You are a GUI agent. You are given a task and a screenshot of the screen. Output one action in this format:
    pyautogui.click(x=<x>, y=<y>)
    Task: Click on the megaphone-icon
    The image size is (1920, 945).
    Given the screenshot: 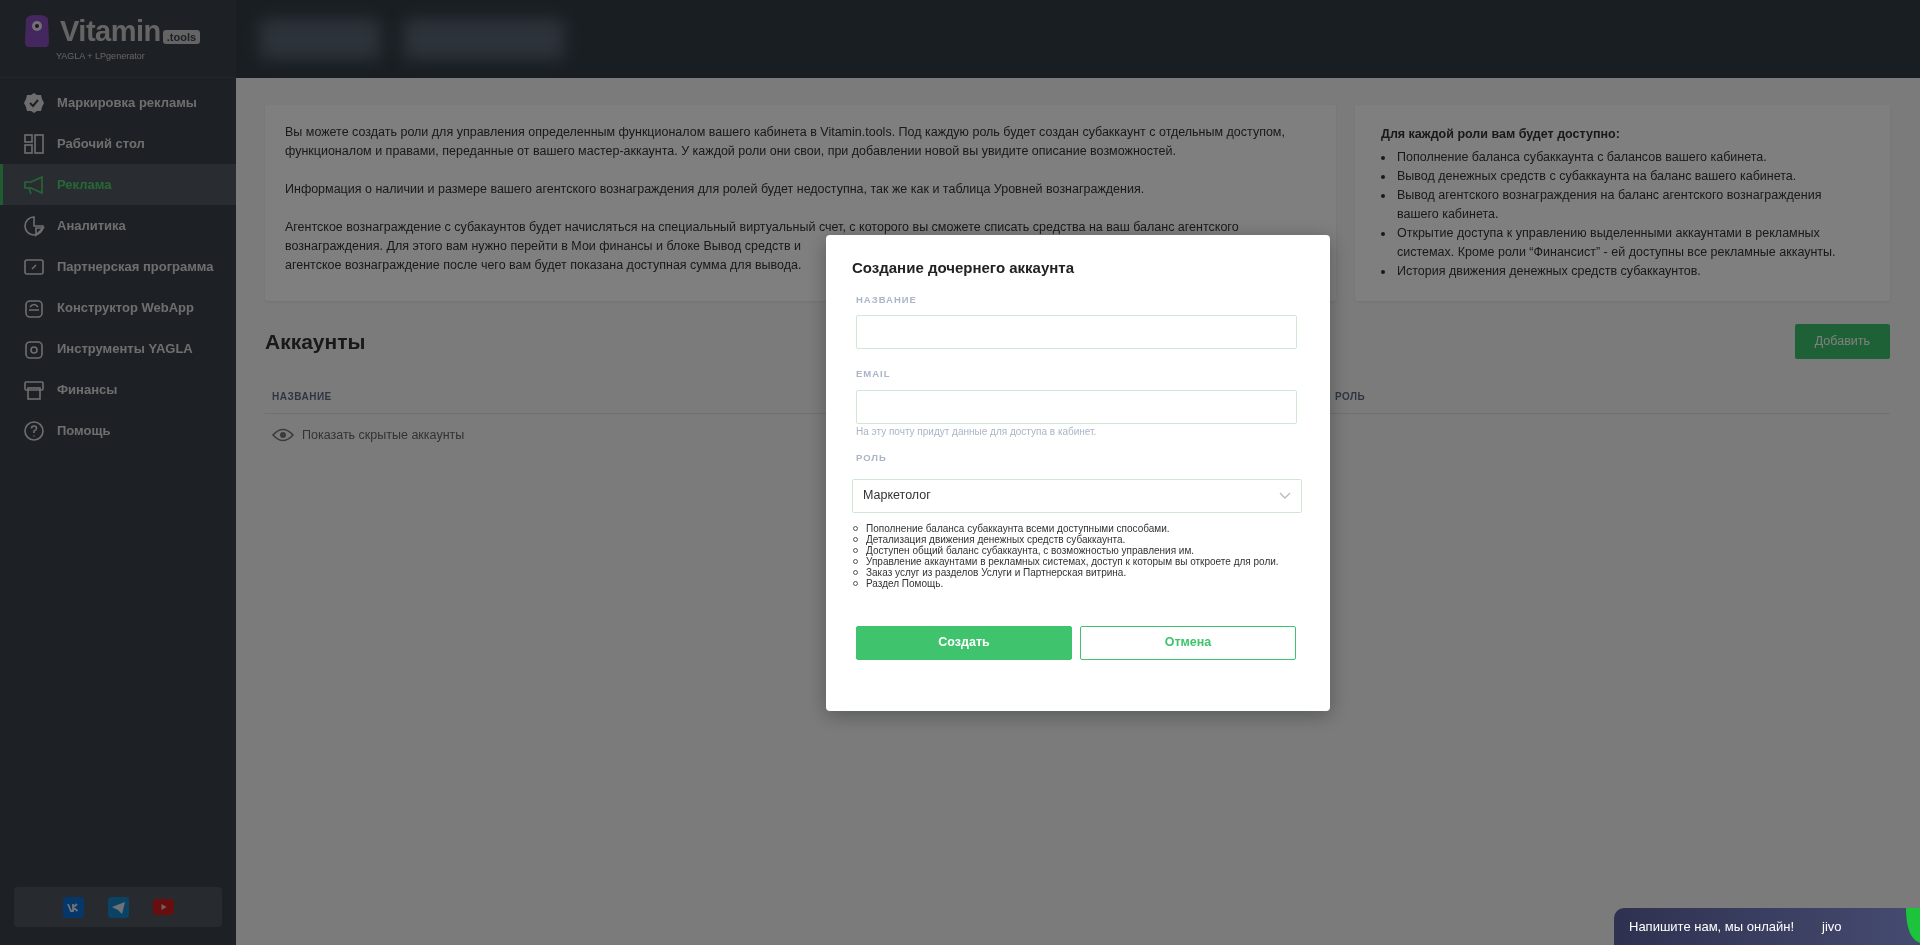 What is the action you would take?
    pyautogui.click(x=34, y=184)
    